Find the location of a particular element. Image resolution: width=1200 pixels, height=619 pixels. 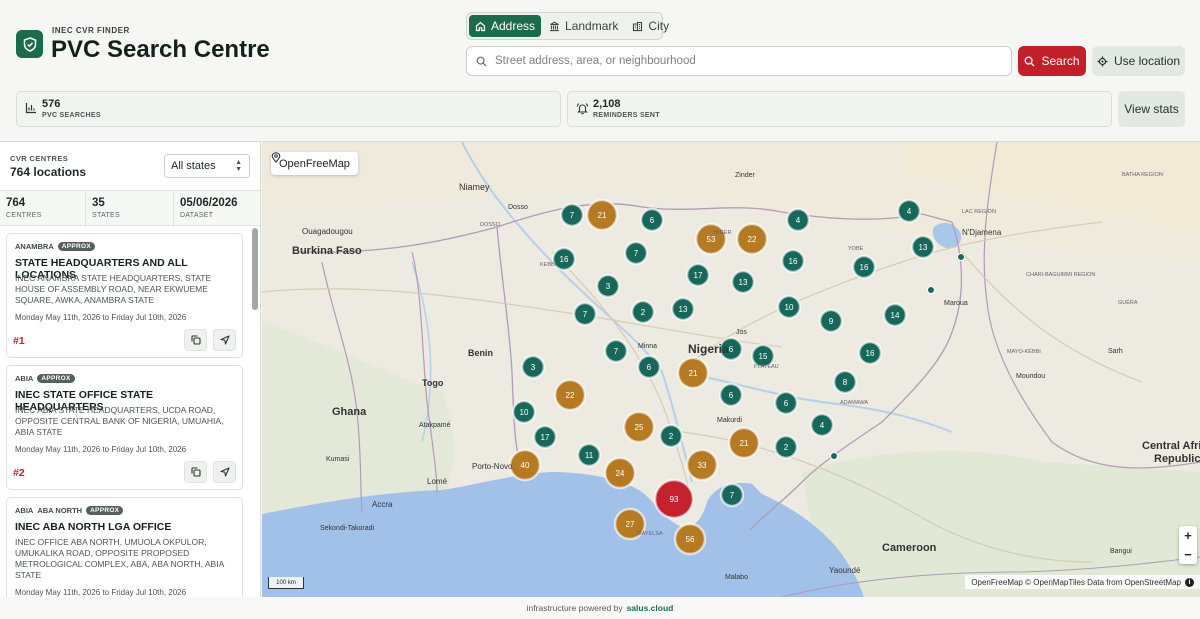

cluster-count: 21 is located at coordinates (693, 373).